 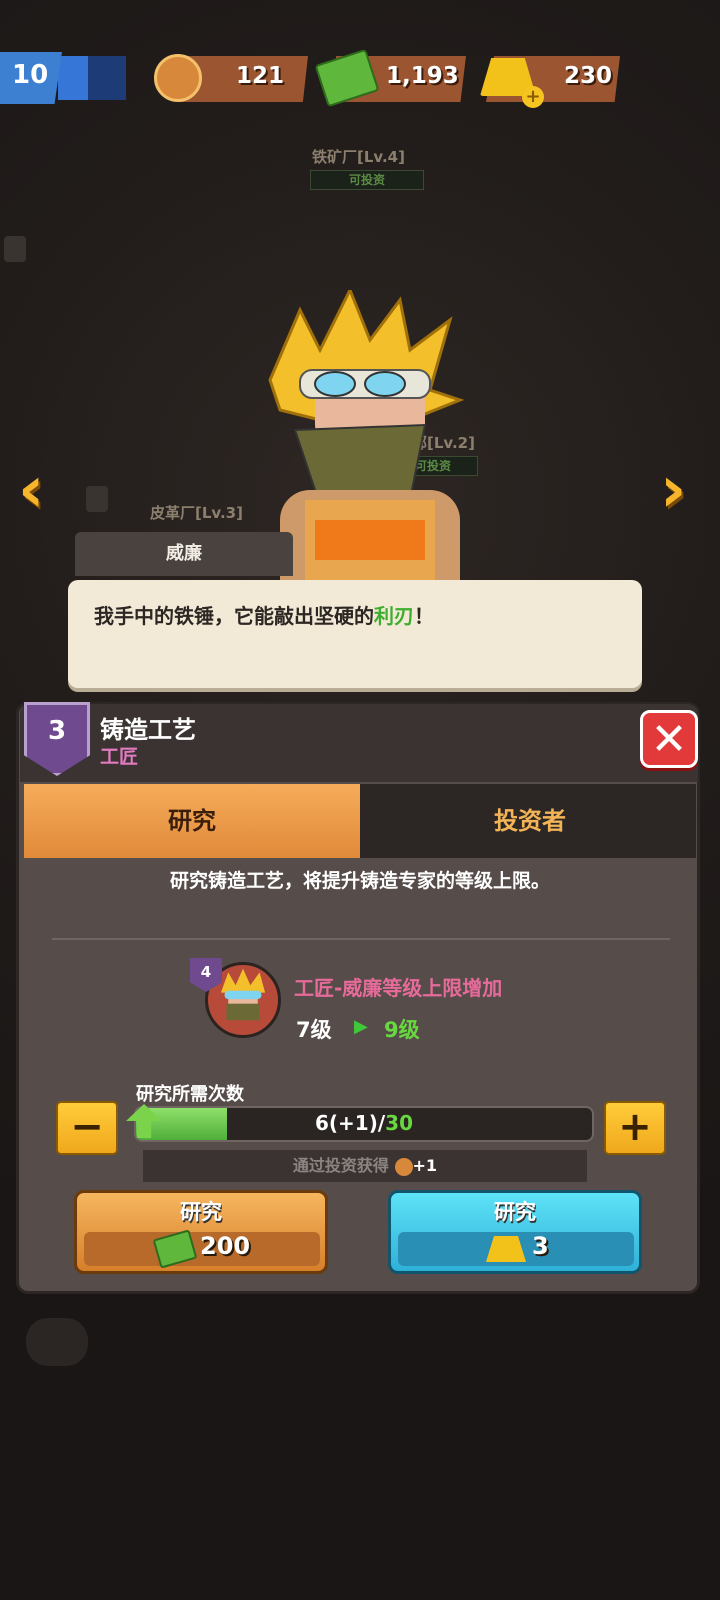 I want to click on prev-arrow-icon: ‹, so click(x=38, y=490).